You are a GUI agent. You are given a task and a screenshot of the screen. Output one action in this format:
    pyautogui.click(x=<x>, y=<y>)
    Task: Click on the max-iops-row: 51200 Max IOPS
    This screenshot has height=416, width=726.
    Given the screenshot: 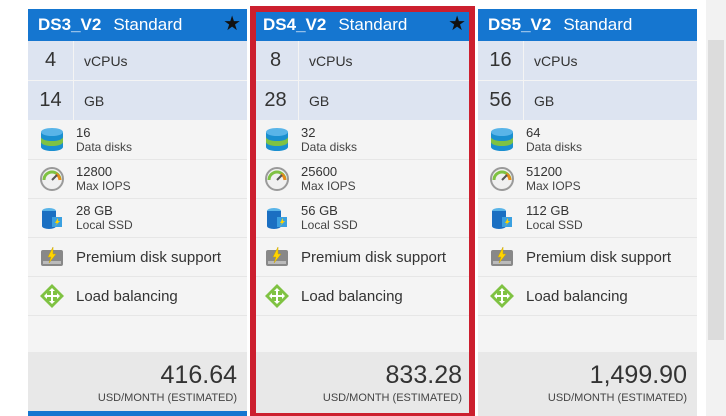 What is the action you would take?
    pyautogui.click(x=587, y=179)
    